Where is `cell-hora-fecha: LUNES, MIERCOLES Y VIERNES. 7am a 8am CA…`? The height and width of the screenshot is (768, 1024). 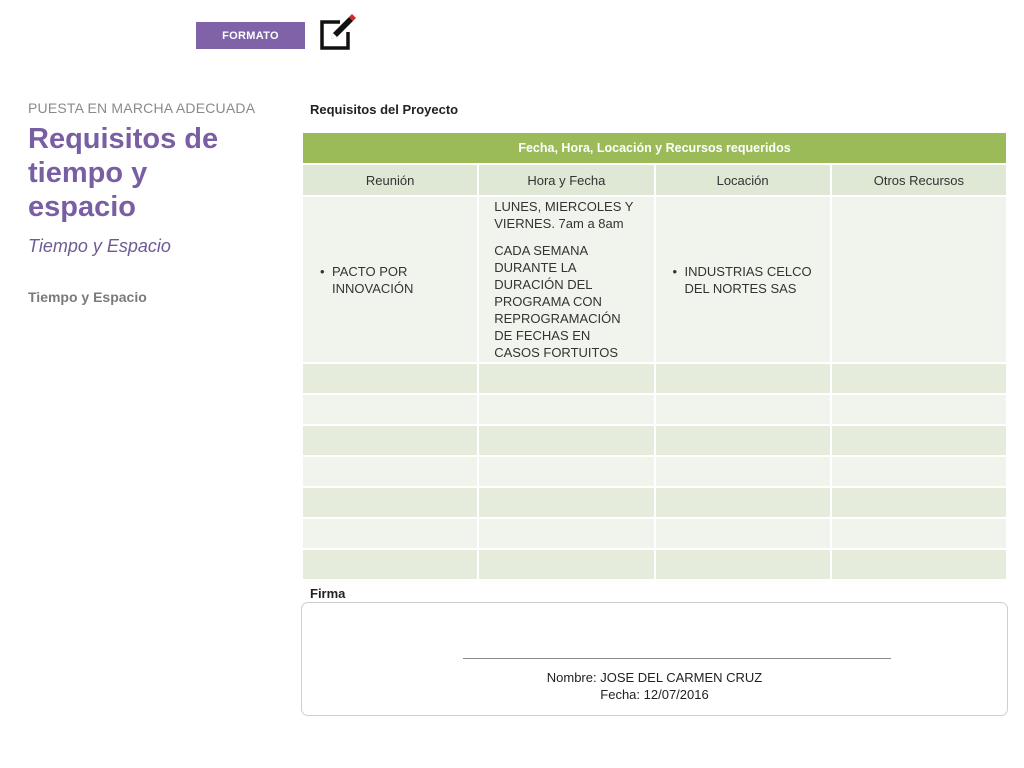
cell-hora-fecha: LUNES, MIERCOLES Y VIERNES. 7am a 8am CA… is located at coordinates (566, 279).